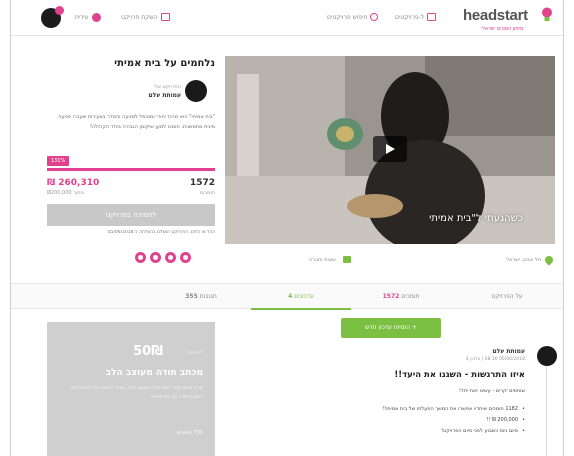  Describe the element at coordinates (547, 14) in the screenshot. I see `bulb-icon` at that location.